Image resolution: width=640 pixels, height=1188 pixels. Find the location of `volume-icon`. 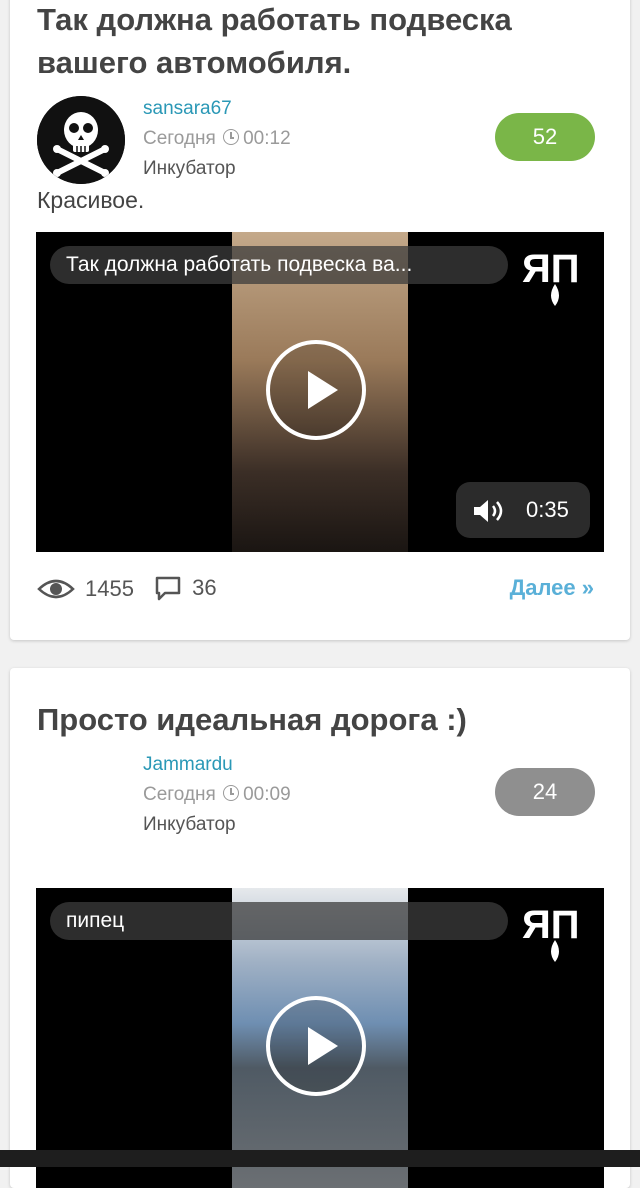

volume-icon is located at coordinates (489, 511).